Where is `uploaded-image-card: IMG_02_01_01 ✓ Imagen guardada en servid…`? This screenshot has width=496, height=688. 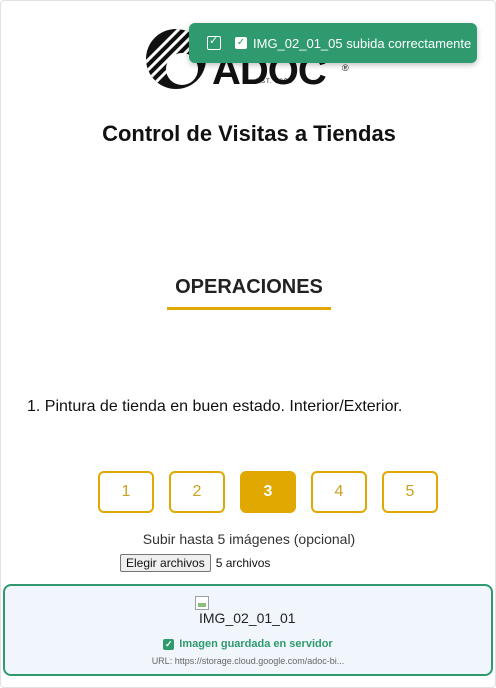 uploaded-image-card: IMG_02_01_01 ✓ Imagen guardada en servid… is located at coordinates (248, 630).